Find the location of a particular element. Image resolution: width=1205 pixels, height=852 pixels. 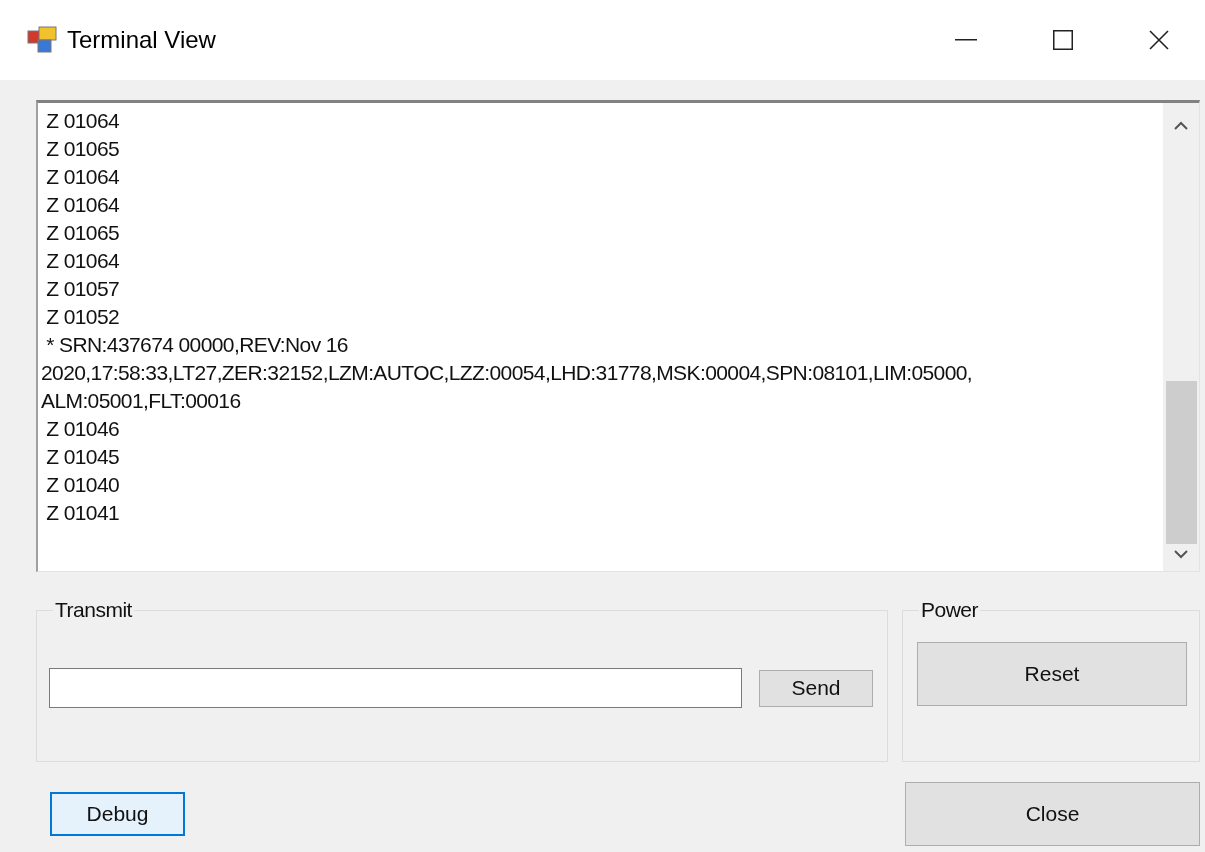

scrollbar is located at coordinates (1181, 337).